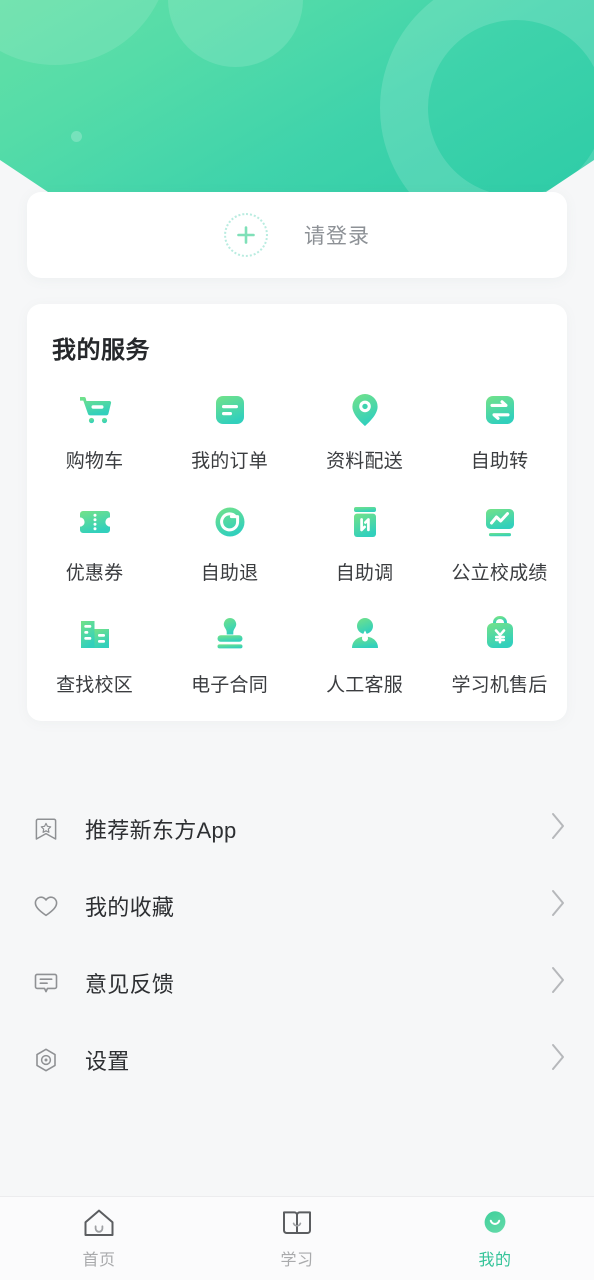 This screenshot has width=594, height=1280. Describe the element at coordinates (499, 461) in the screenshot. I see `service-item-label: 自助转` at that location.